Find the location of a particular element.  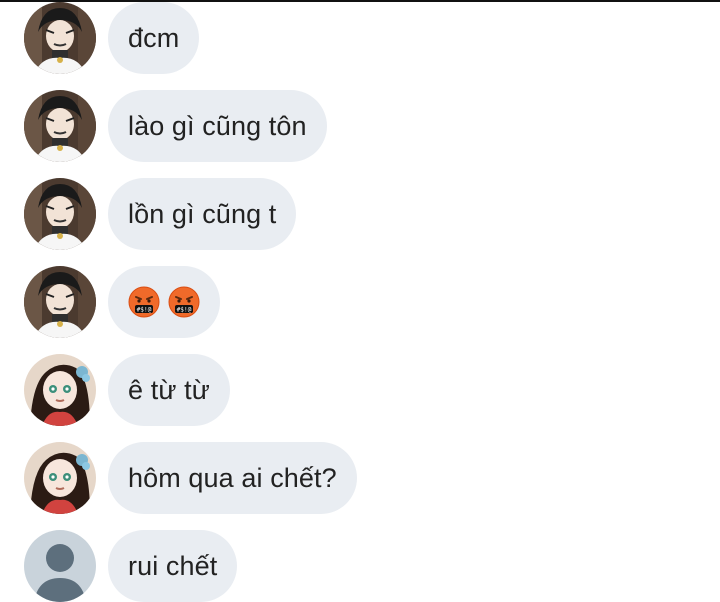

message-row: đcm is located at coordinates (112, 38).